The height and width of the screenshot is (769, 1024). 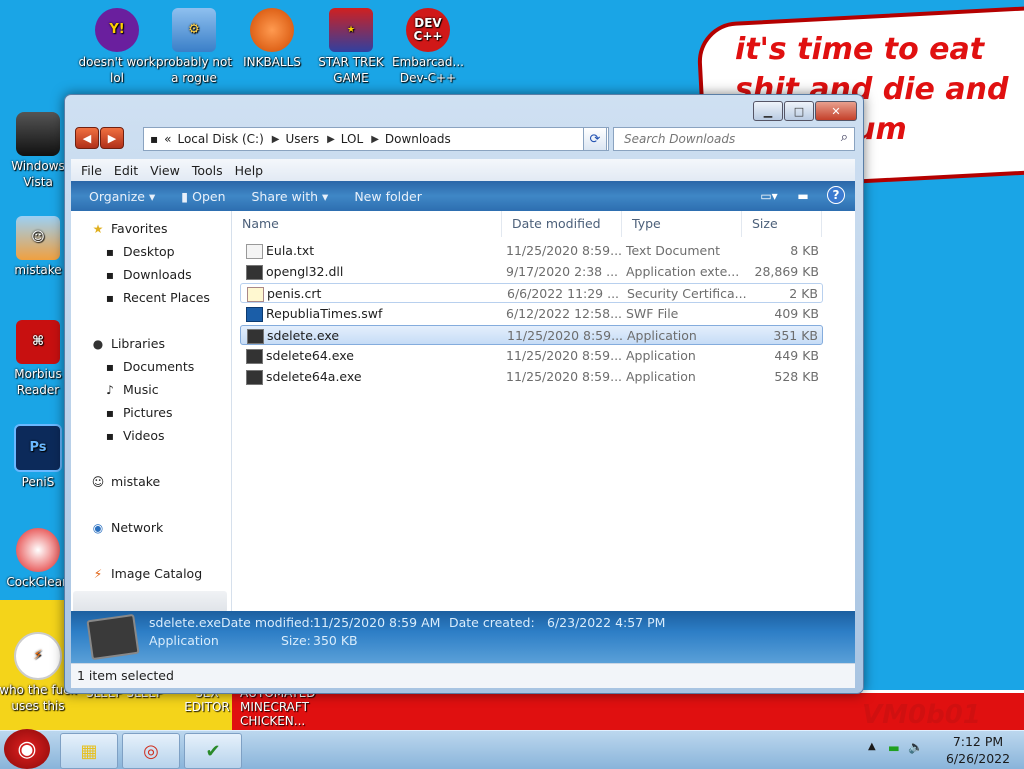 What do you see at coordinates (129, 228) in the screenshot?
I see `nav-favorites: ★ Favorites` at bounding box center [129, 228].